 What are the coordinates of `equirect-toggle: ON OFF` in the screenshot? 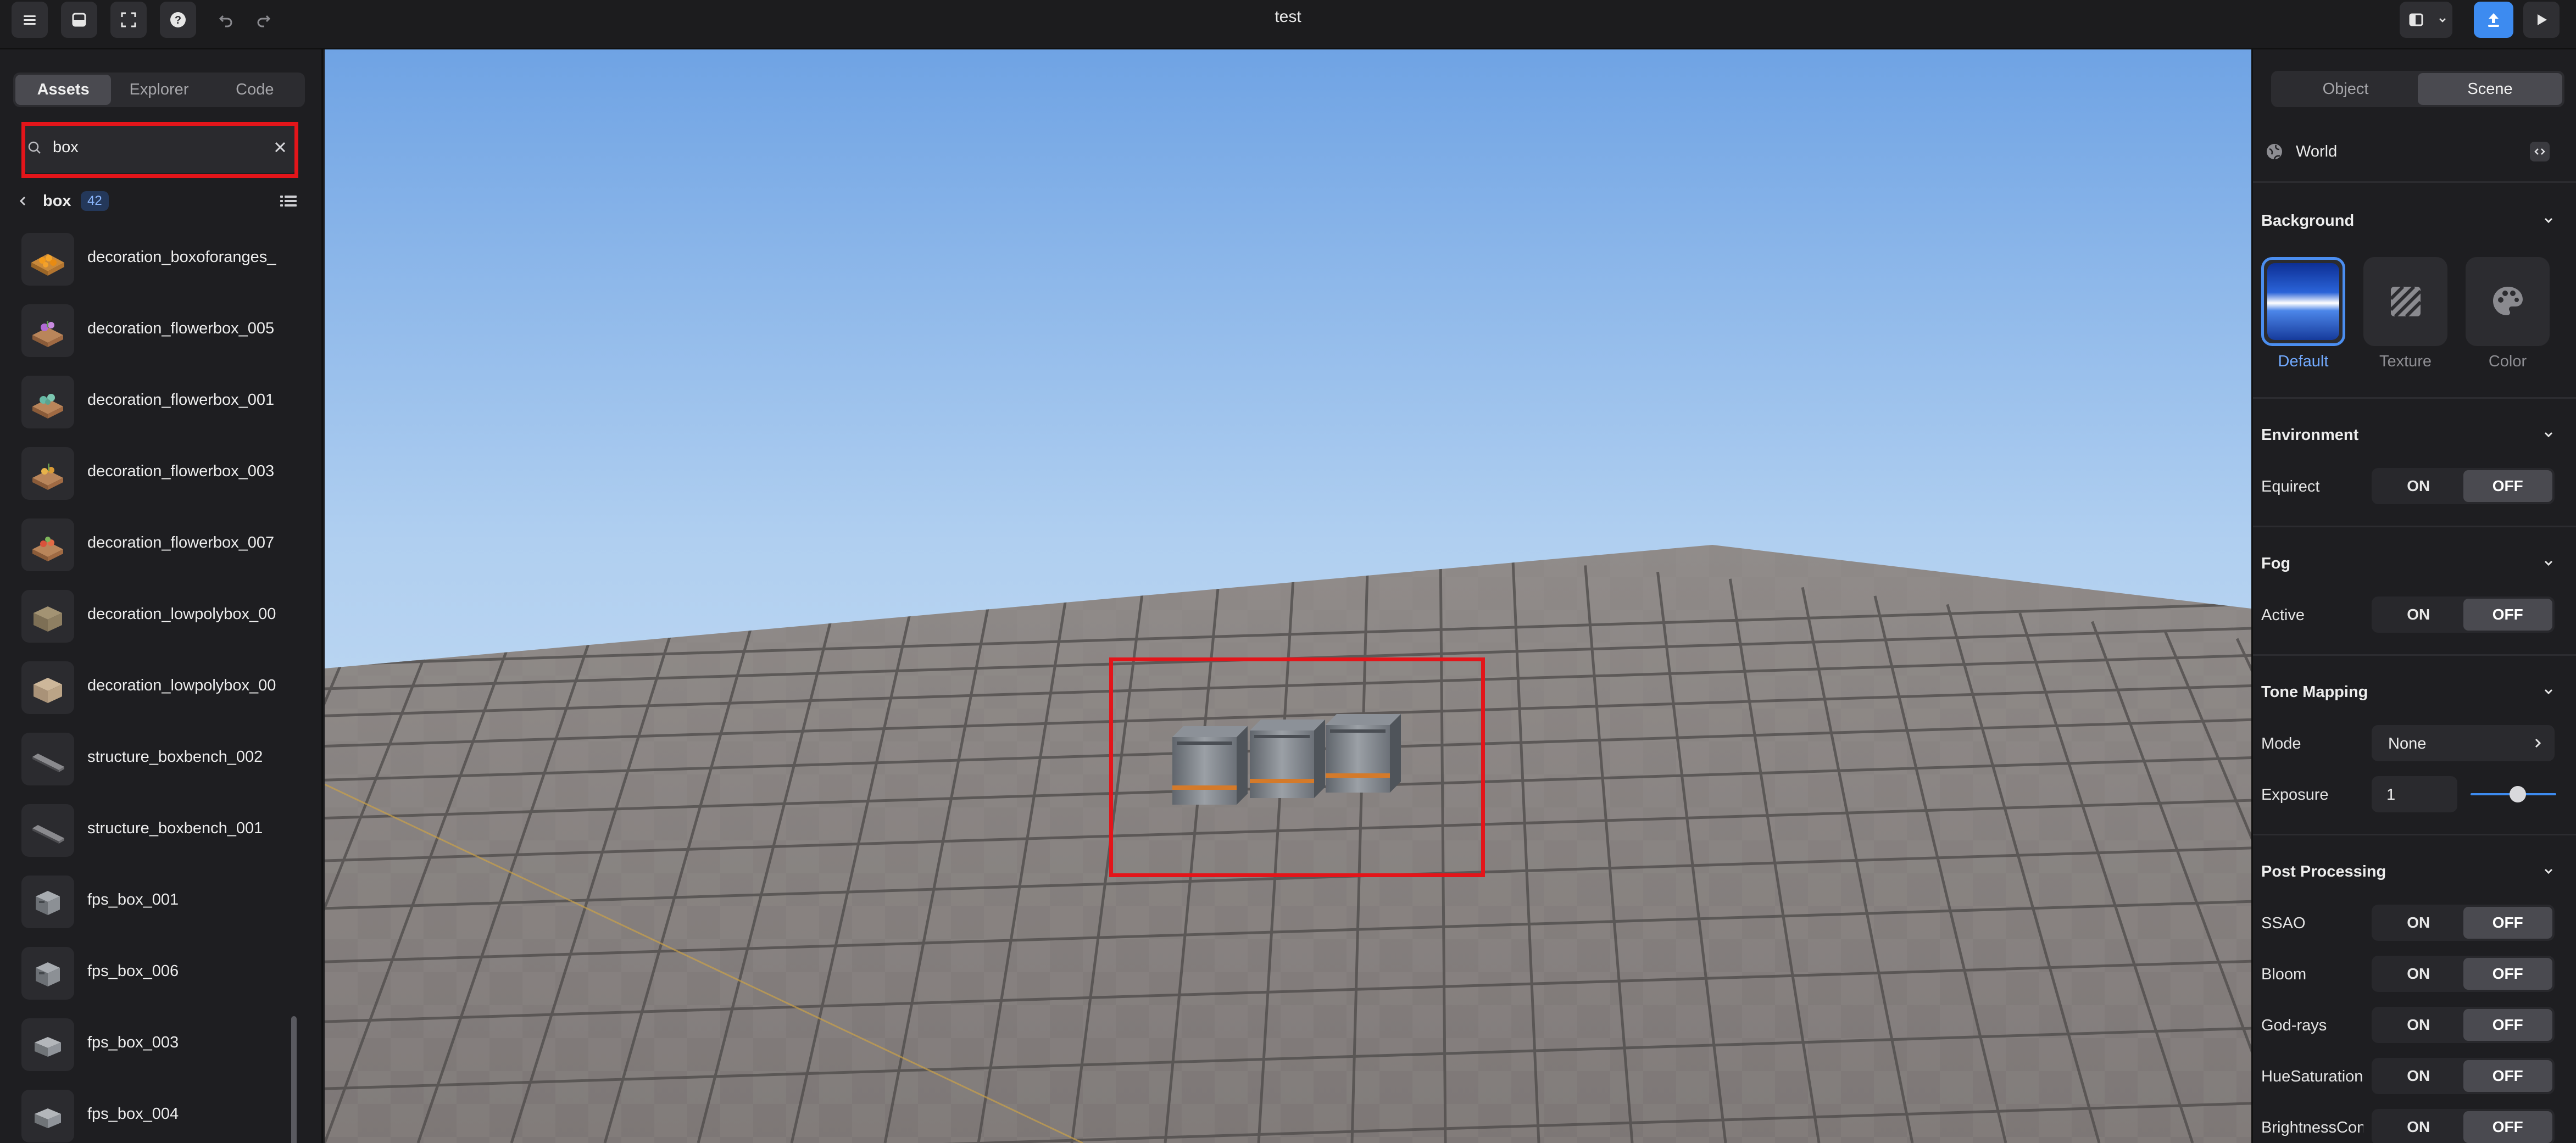 It's located at (2463, 486).